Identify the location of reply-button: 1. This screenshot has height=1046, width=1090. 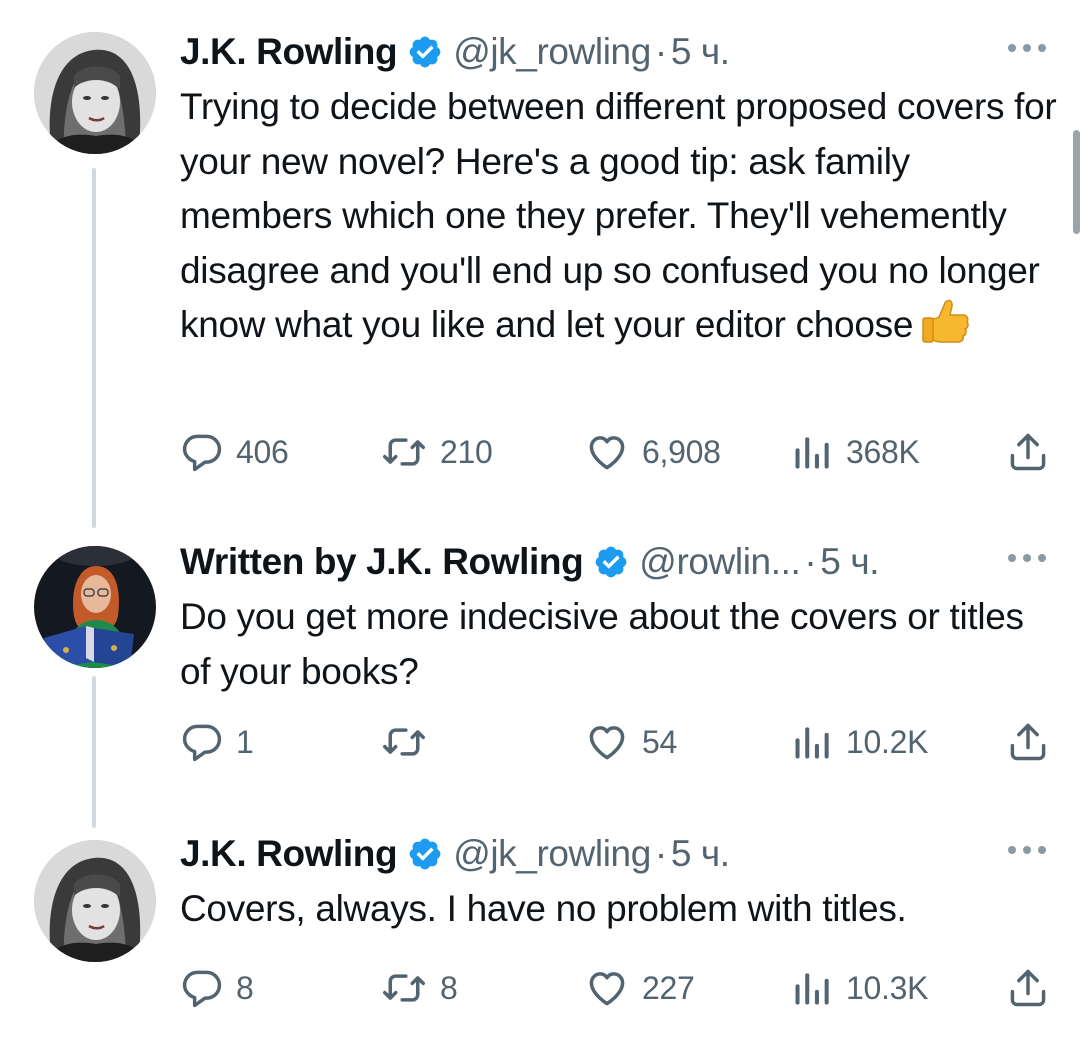
(217, 742).